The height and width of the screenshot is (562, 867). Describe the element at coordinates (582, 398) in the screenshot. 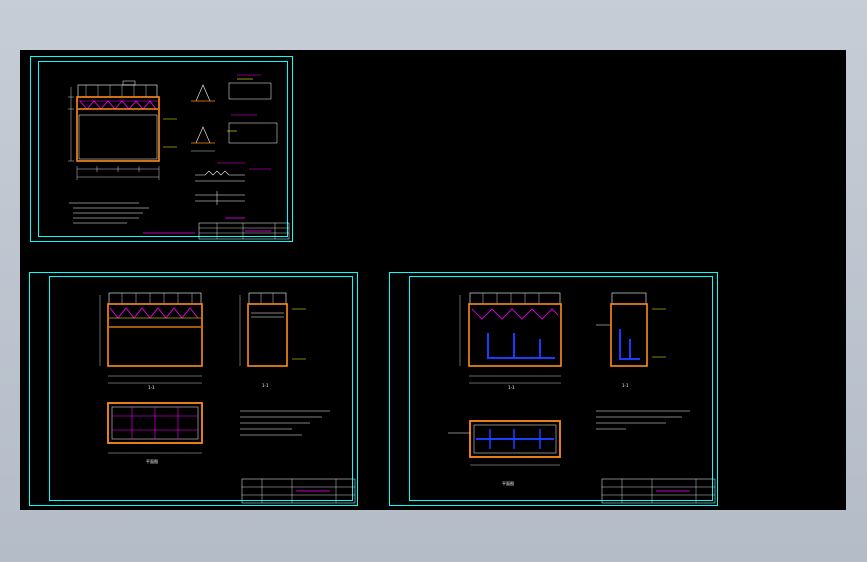

I see `sheet-3-drawing: 1-1 1-1 平面图` at that location.